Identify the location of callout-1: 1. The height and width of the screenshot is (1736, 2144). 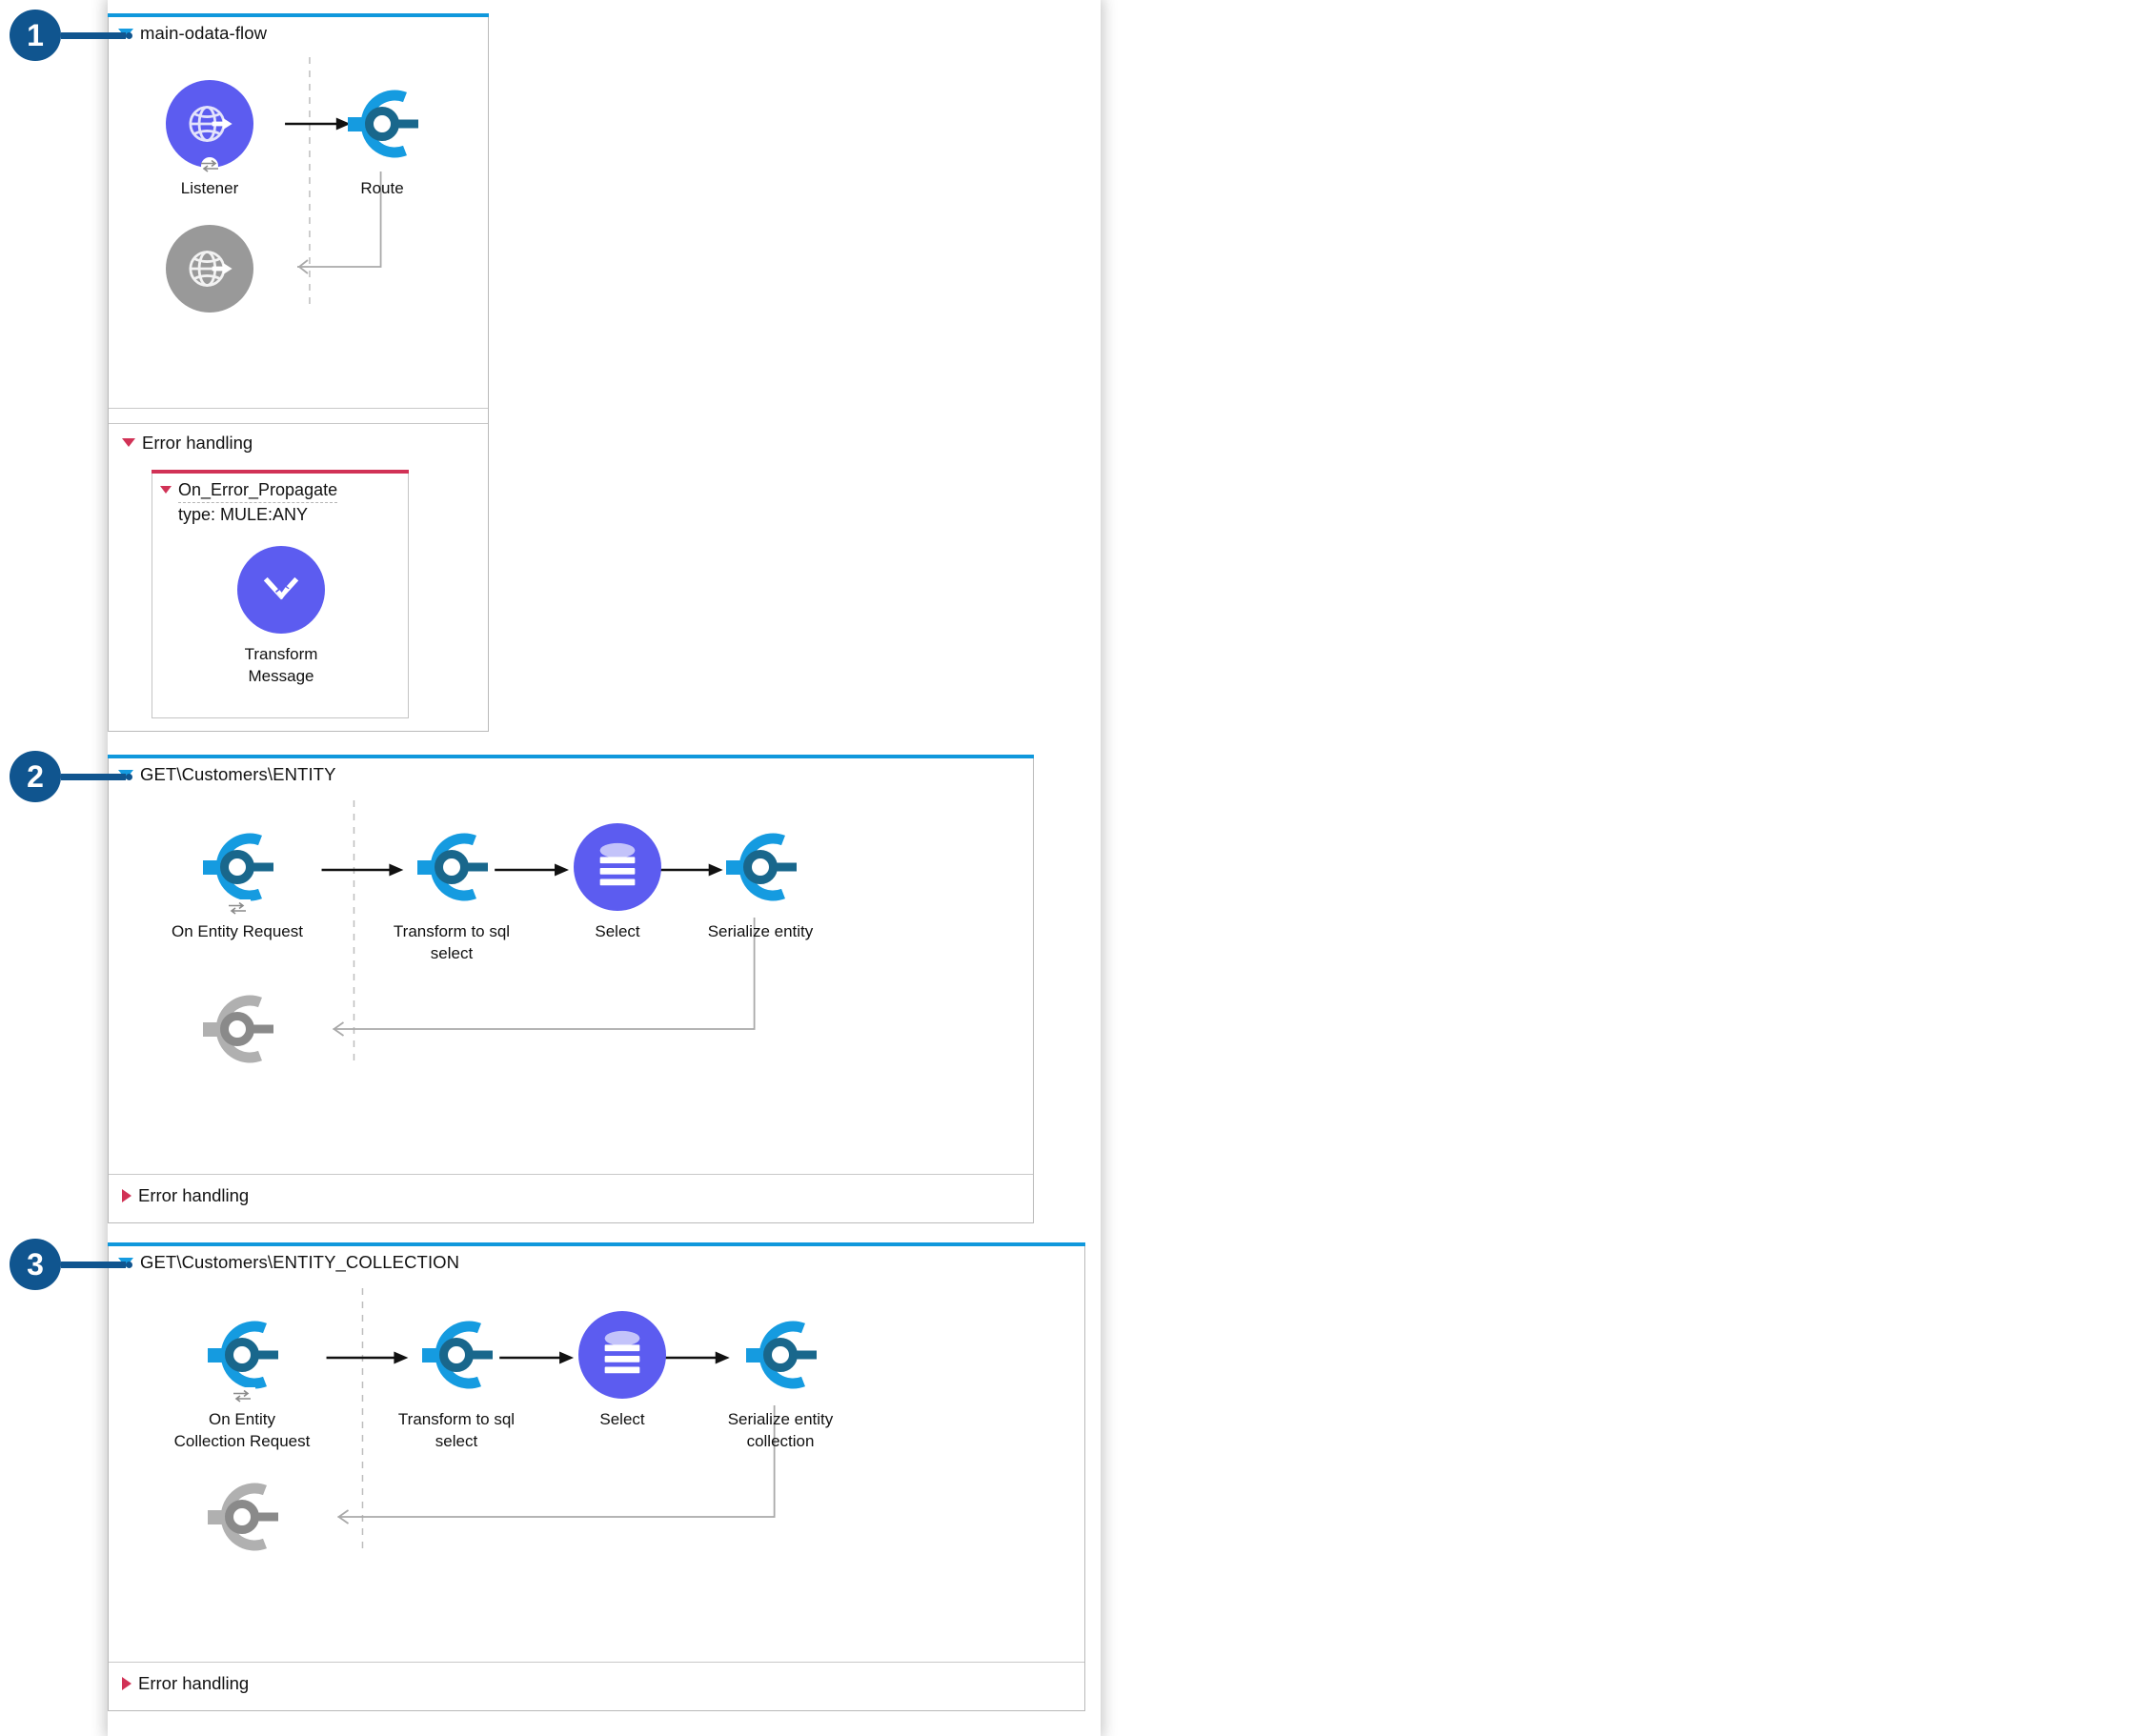
(71, 35).